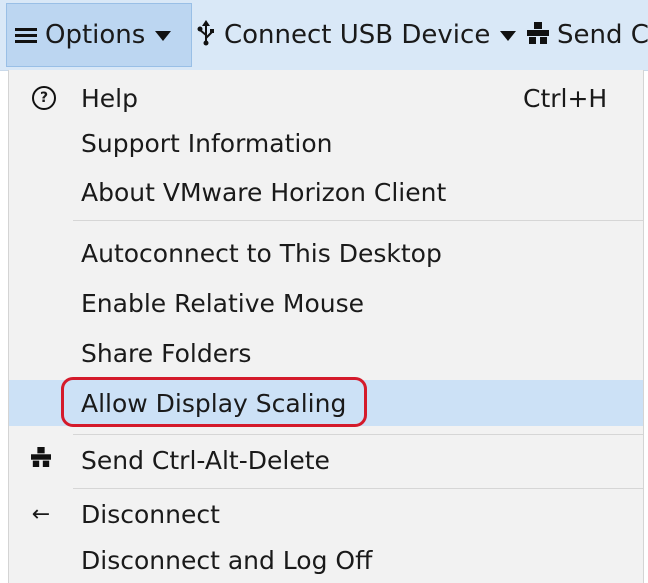 This screenshot has height=583, width=648. I want to click on menu-item-autoconnect: Autoconnect to This Desktop, so click(326, 253).